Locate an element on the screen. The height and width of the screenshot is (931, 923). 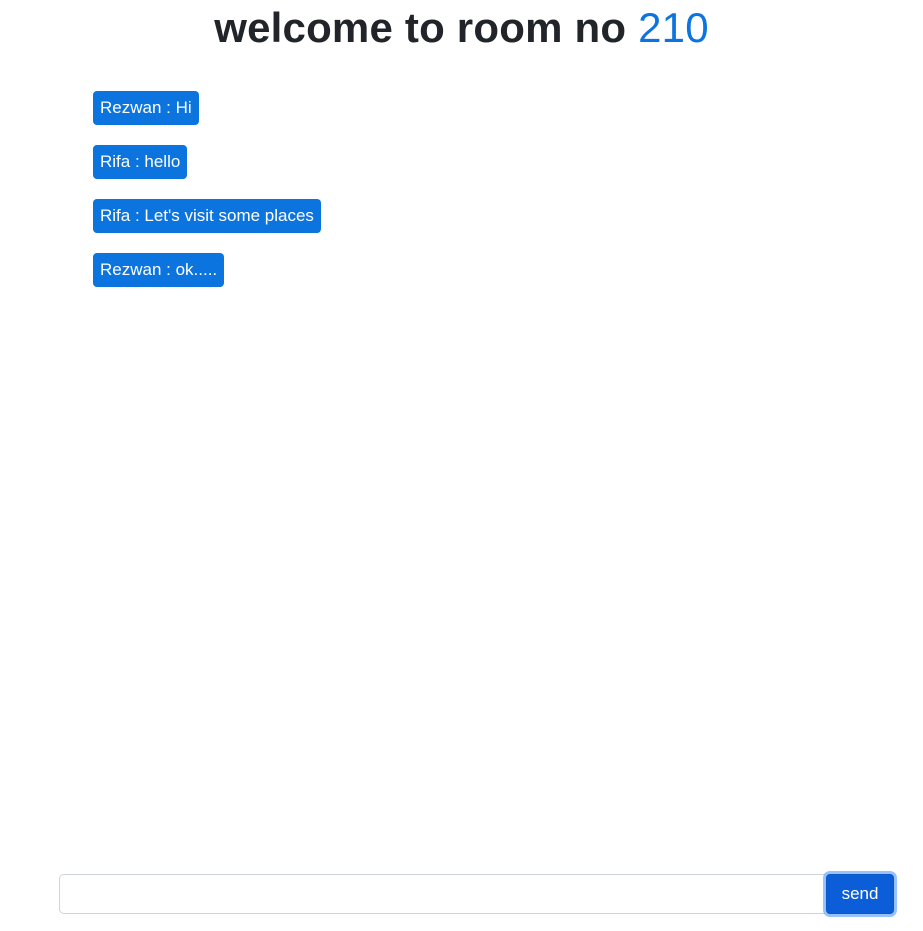
message-composer: send is located at coordinates (479, 895).